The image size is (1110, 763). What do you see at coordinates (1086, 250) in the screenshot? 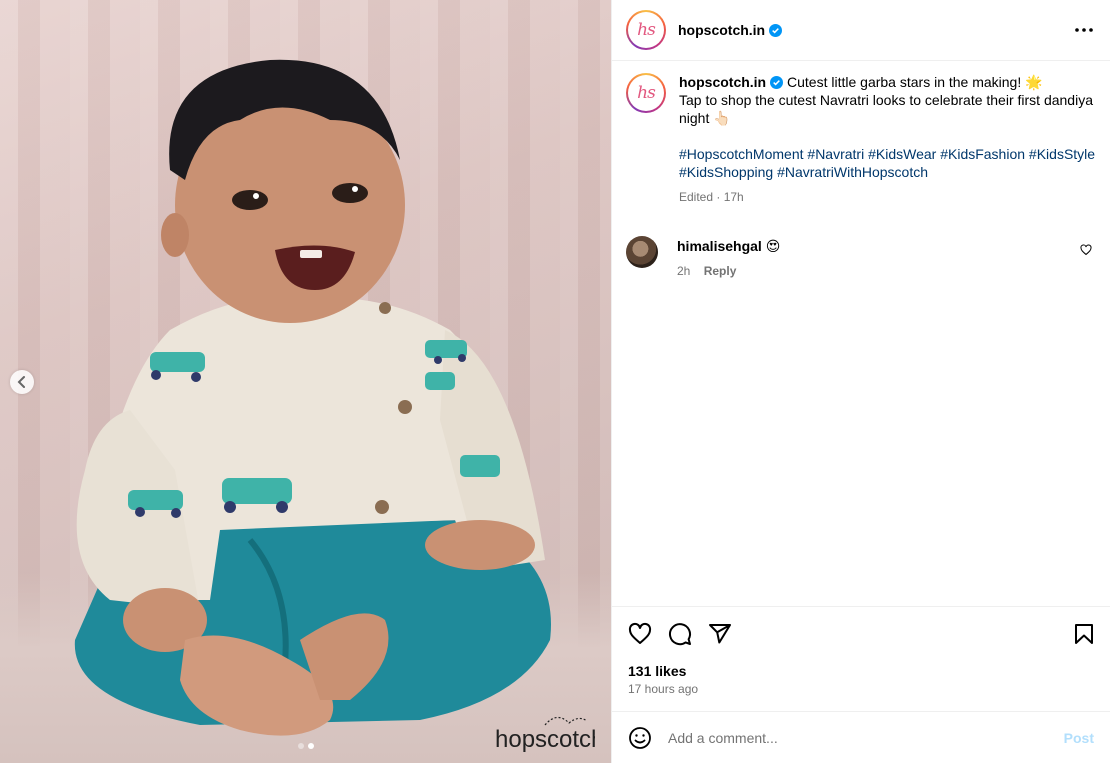
I see `comment-like-heart-icon` at bounding box center [1086, 250].